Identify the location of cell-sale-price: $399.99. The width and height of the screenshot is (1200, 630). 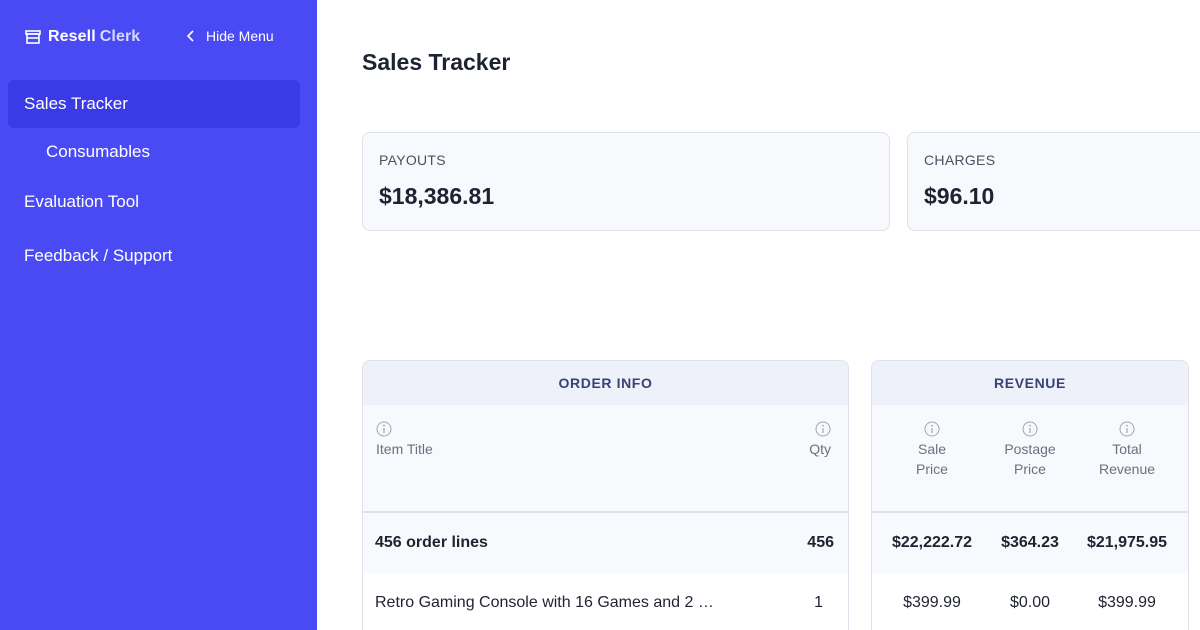
(932, 602).